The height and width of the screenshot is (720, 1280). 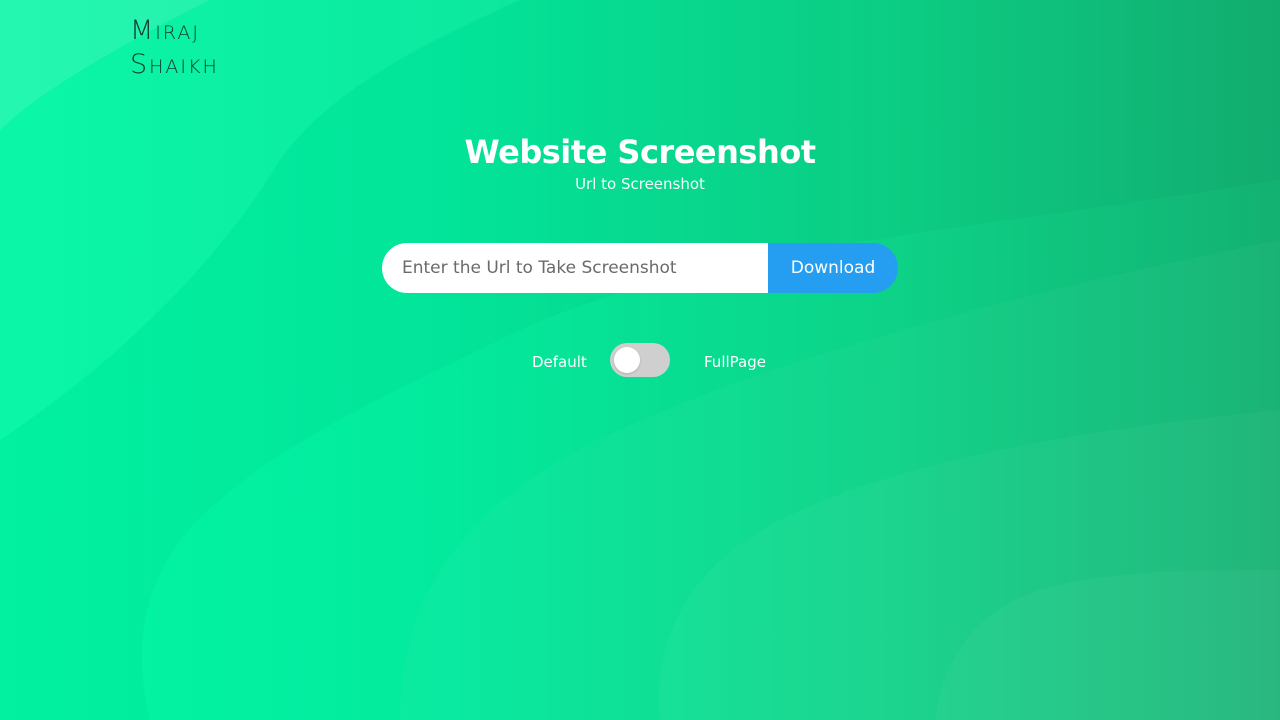 I want to click on brand-logo-line-2: Shaikh, so click(x=174, y=64).